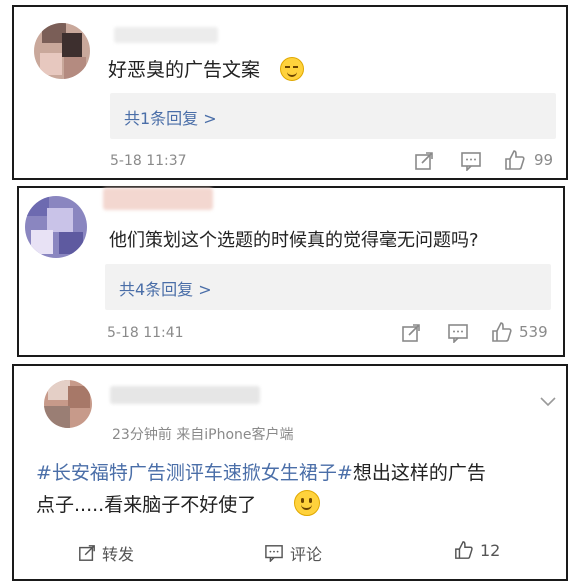 This screenshot has width=576, height=583. I want to click on post-meta: 23分钟前 来自iPhone客户端, so click(203, 435).